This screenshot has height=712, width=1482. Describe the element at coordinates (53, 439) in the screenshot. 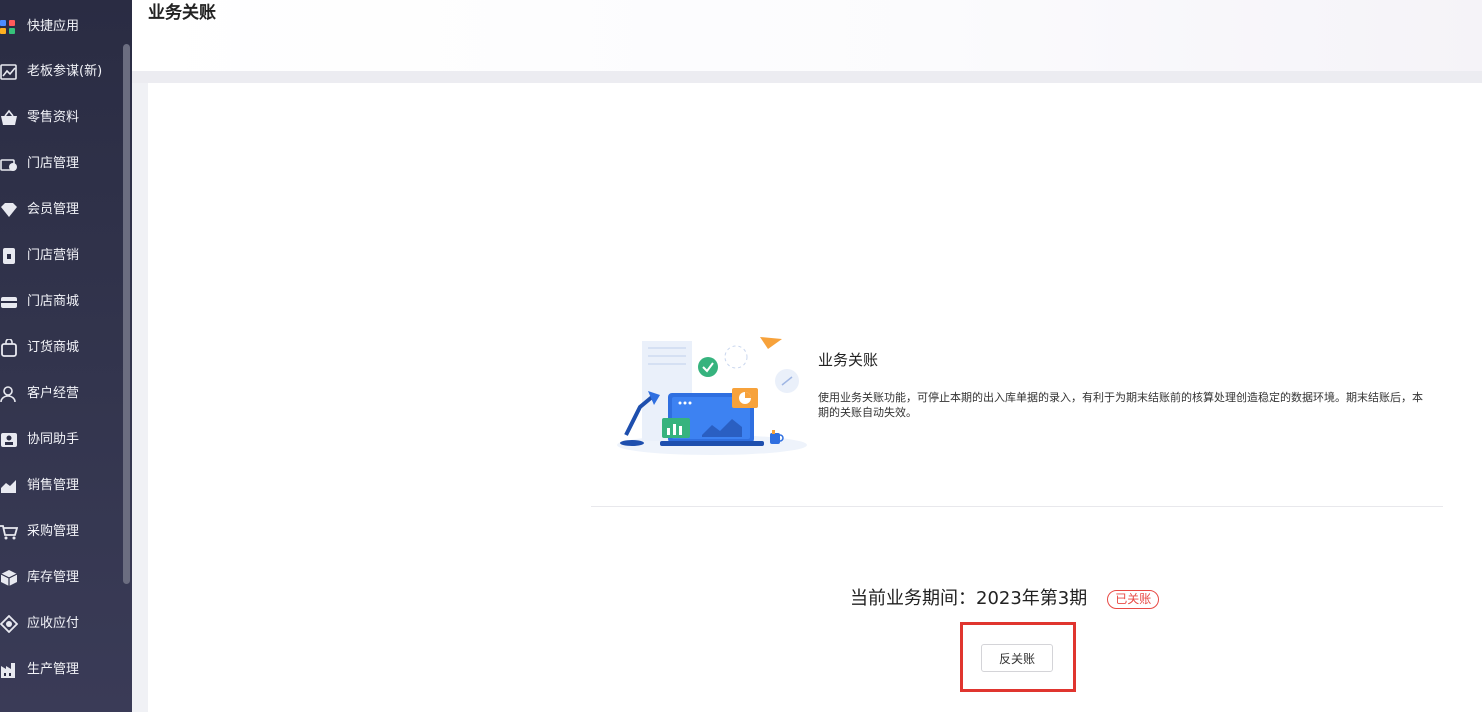

I see `sidebar-item-label: 协同助手` at that location.